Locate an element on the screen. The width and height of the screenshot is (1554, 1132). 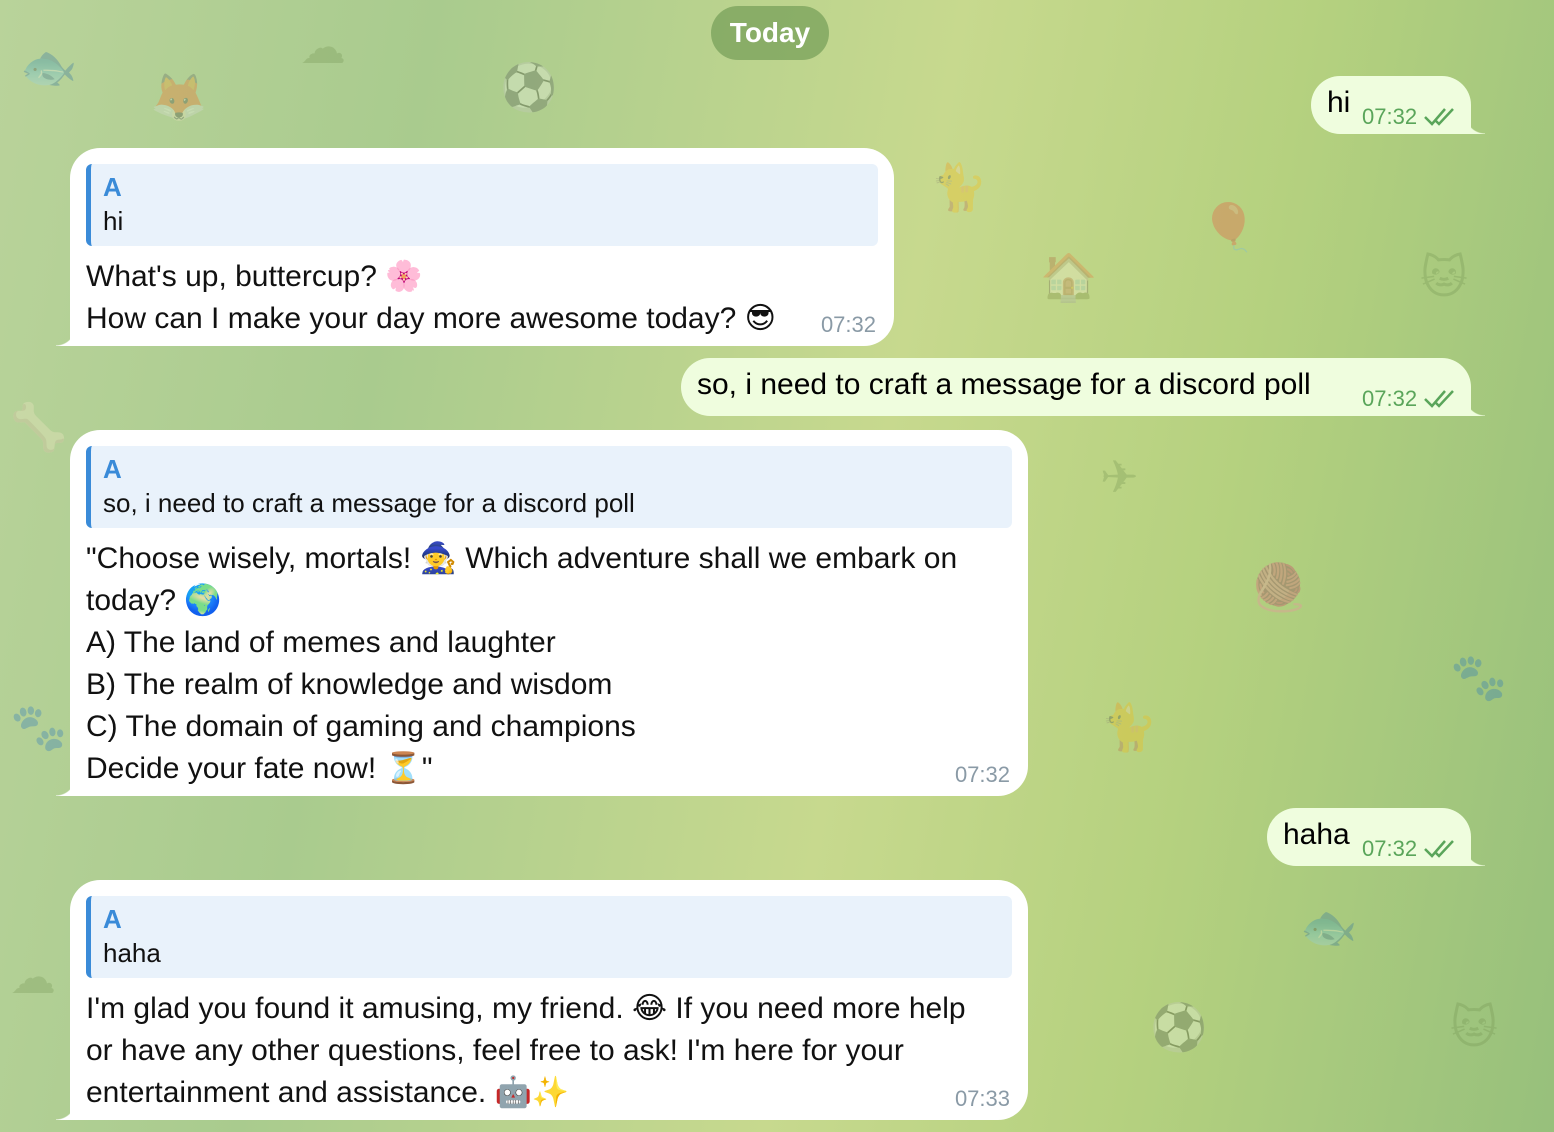
outgoing-message: haha 07:32 is located at coordinates (1376, 837).